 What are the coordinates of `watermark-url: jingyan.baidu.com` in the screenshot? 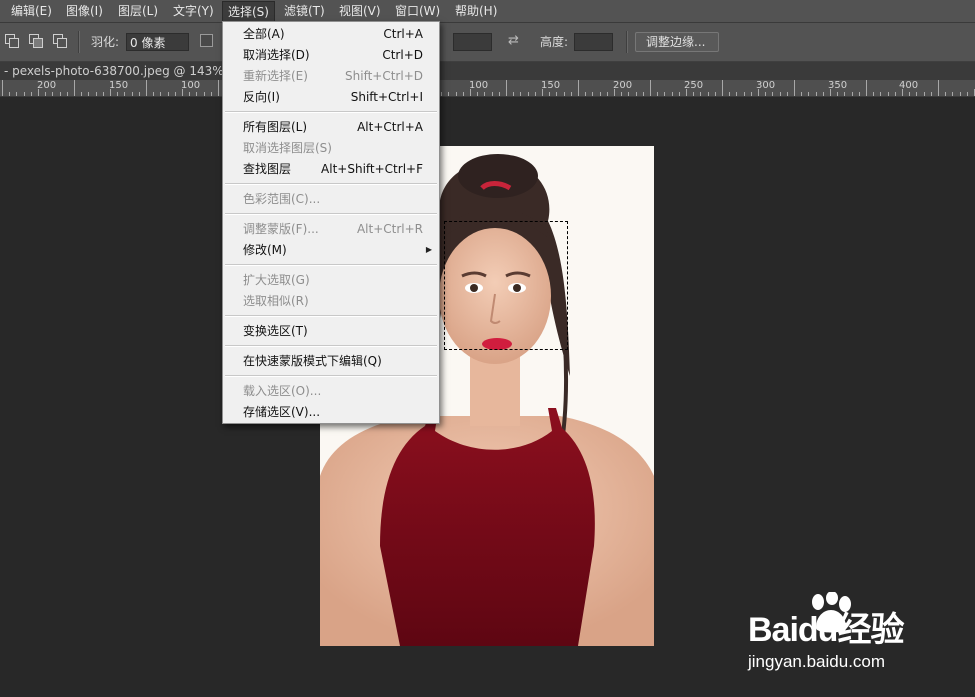 It's located at (817, 661).